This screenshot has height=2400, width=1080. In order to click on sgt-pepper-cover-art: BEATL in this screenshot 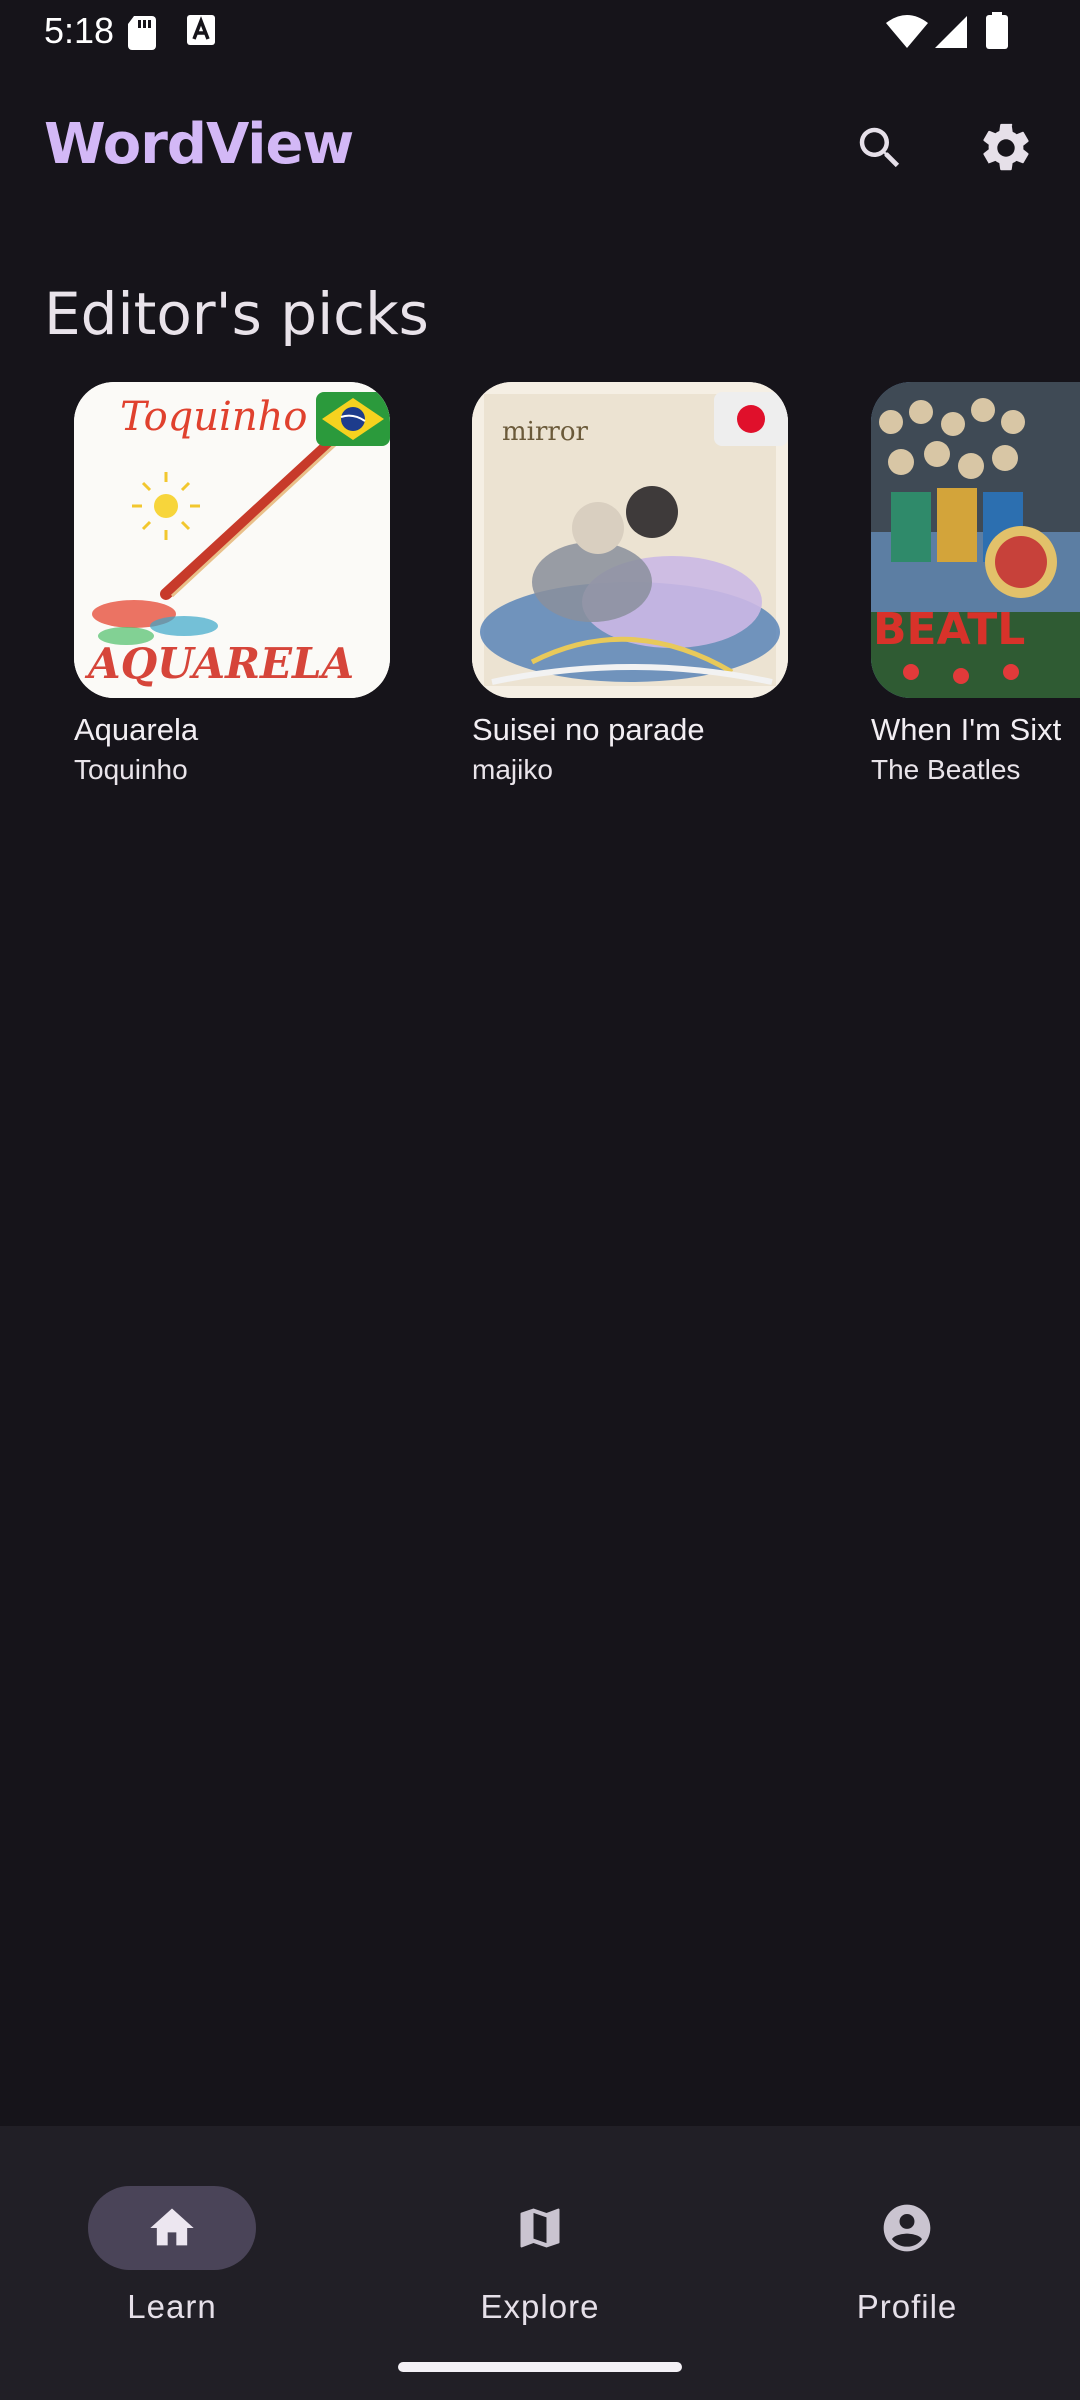, I will do `click(975, 540)`.